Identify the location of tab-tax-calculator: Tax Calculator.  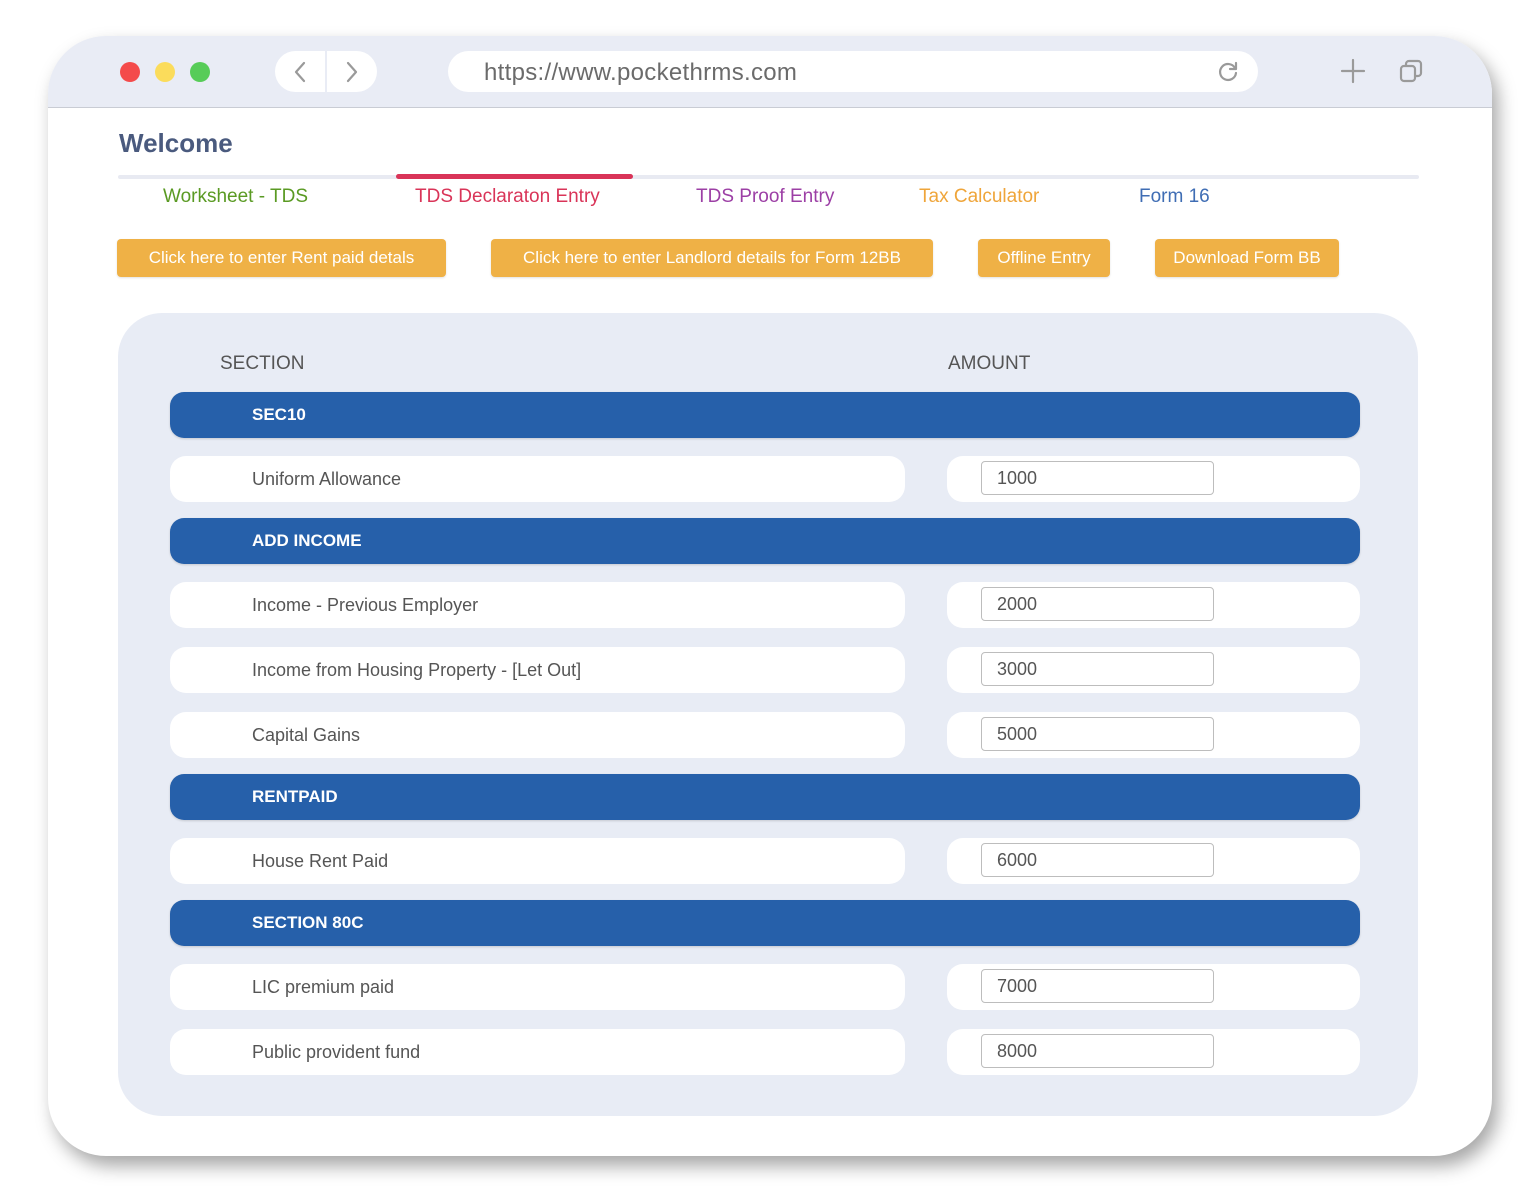
(979, 197).